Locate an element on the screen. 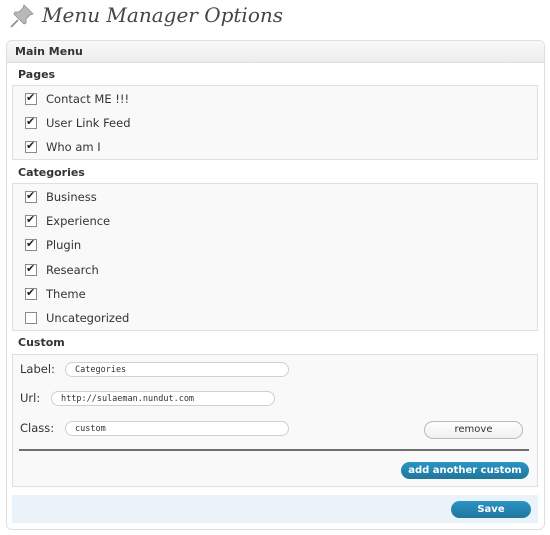 This screenshot has height=535, width=550. checkbox is located at coordinates (31, 318).